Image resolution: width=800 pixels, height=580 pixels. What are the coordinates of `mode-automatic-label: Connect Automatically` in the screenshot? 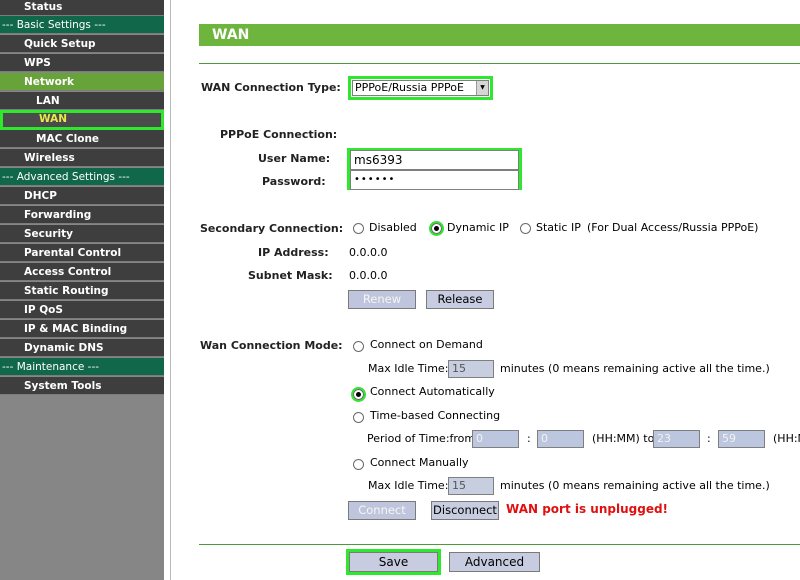 It's located at (432, 391).